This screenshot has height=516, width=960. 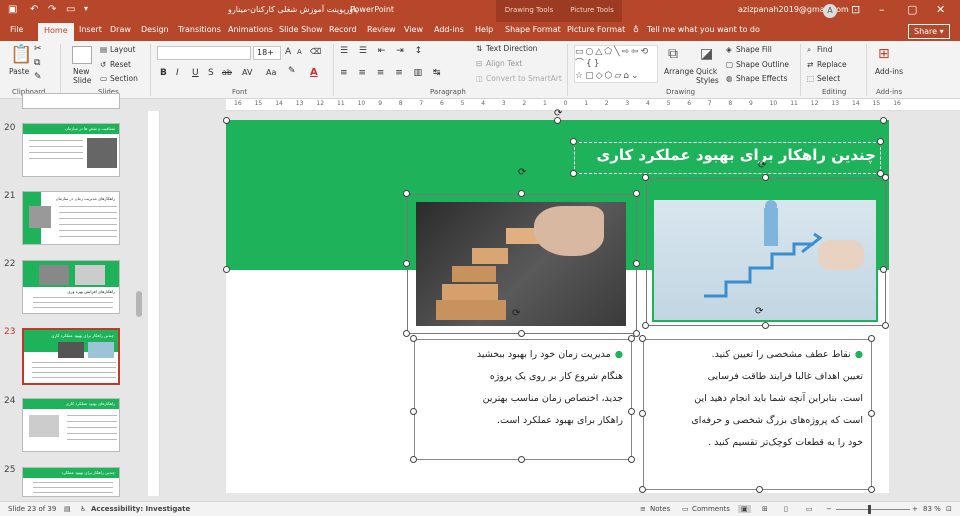 I want to click on strikethrough-button: ab, so click(x=227, y=72).